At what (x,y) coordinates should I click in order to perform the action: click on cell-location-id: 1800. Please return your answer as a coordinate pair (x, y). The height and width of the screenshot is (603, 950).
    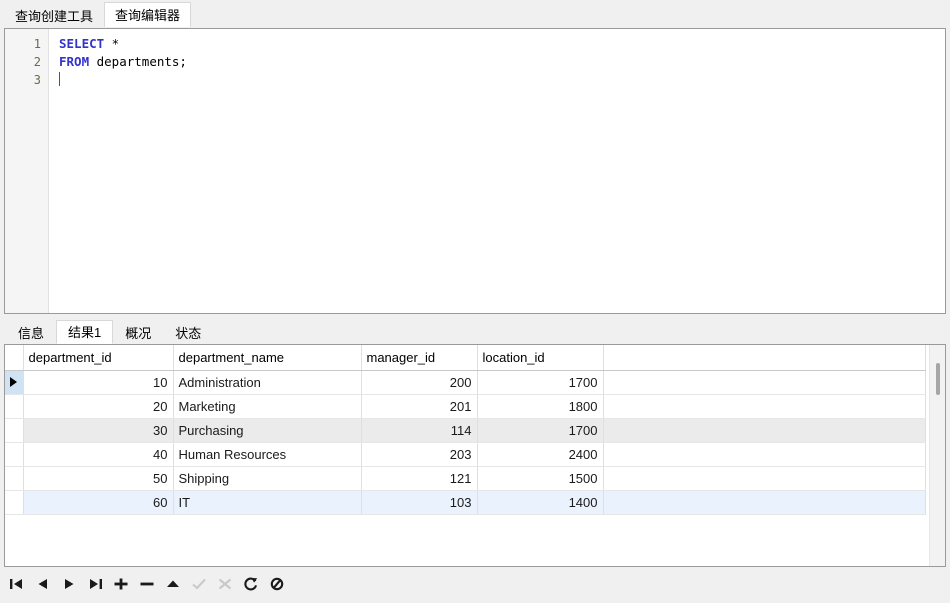
    Looking at the image, I should click on (540, 406).